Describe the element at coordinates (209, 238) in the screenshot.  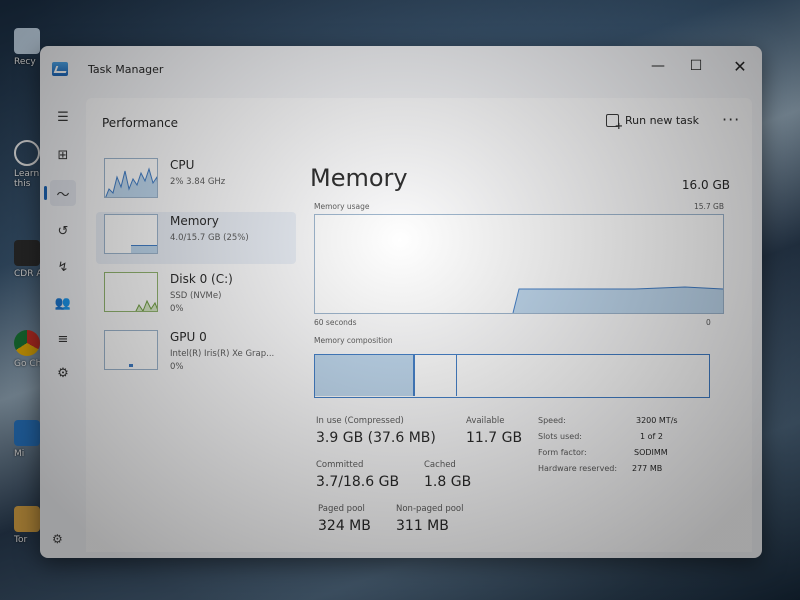
I see `perf-item-detail: 4.0/15.7 GB (25%)` at that location.